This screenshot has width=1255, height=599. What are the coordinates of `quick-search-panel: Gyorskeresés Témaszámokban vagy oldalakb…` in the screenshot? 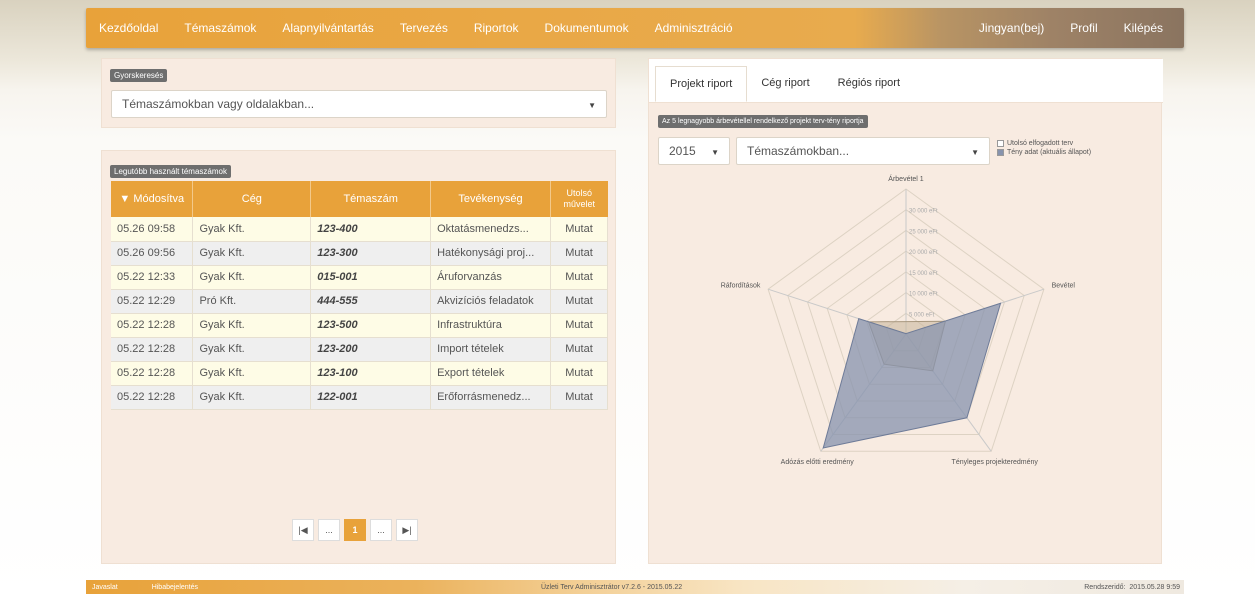 It's located at (358, 93).